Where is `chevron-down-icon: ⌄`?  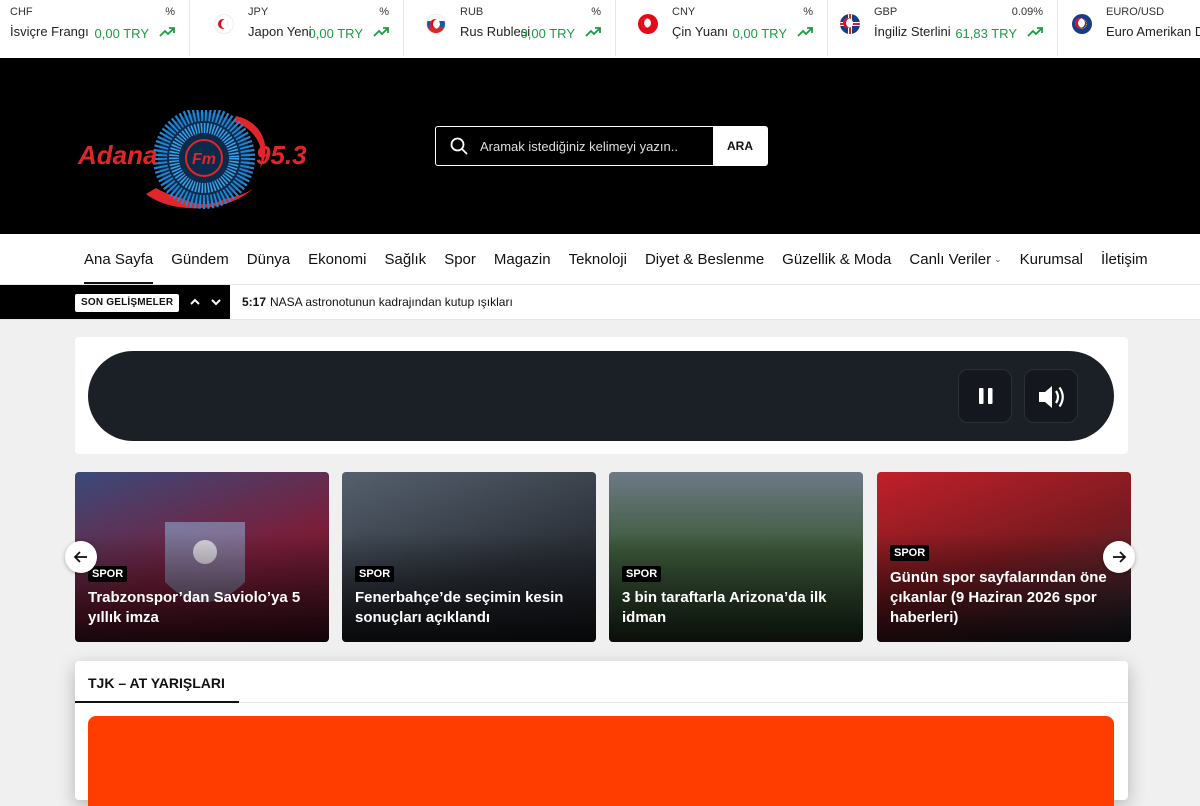 chevron-down-icon: ⌄ is located at coordinates (998, 258).